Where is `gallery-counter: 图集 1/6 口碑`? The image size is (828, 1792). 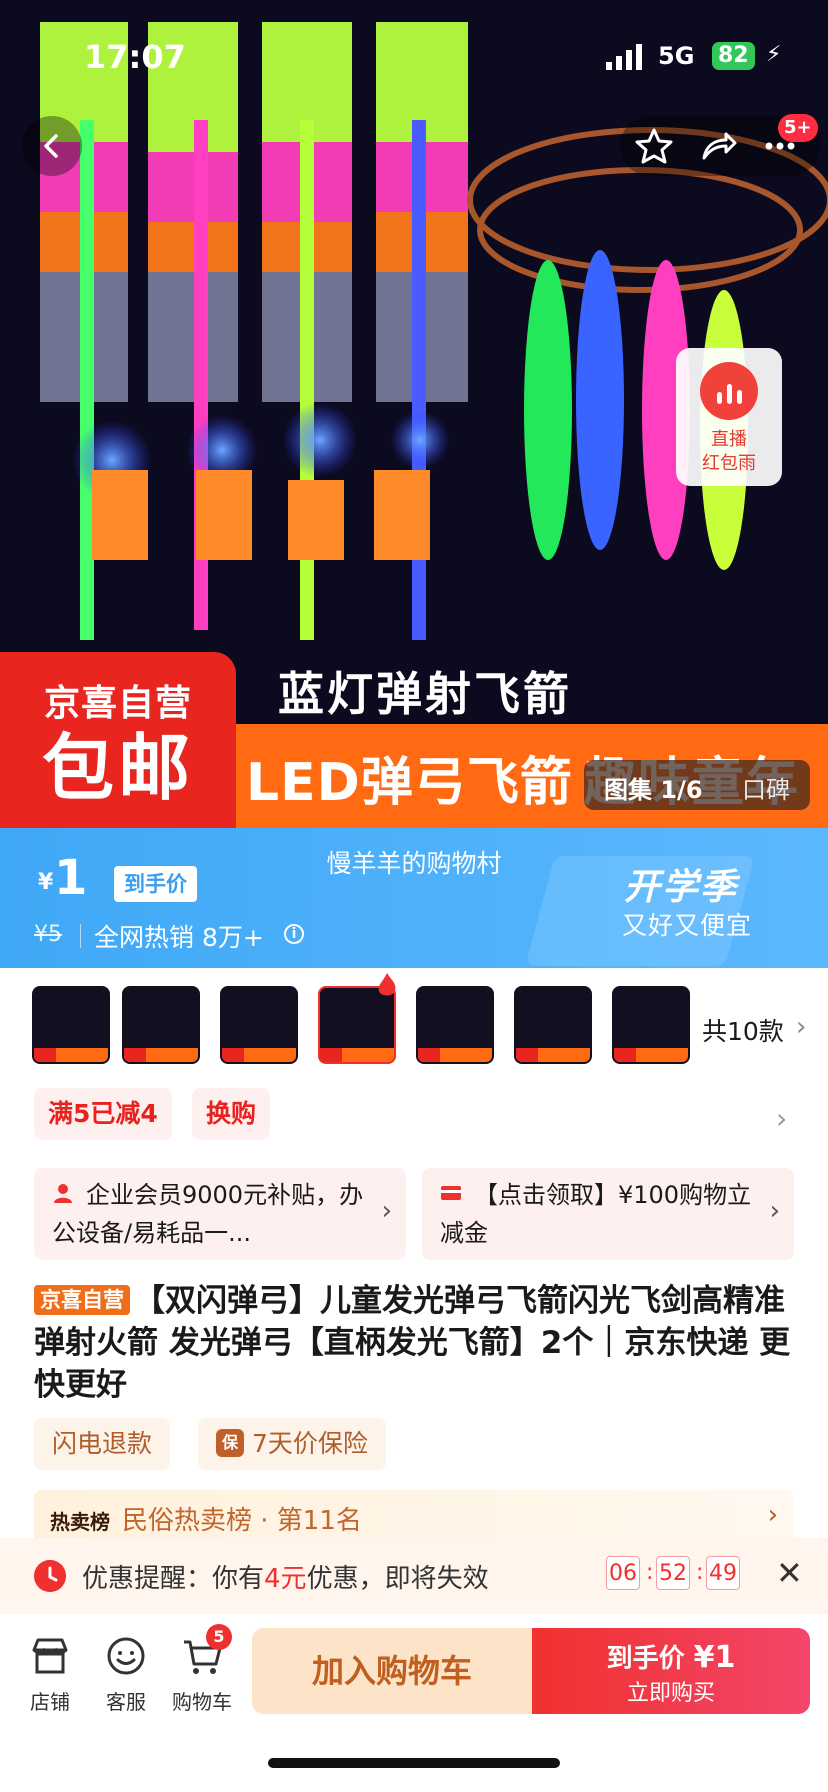 gallery-counter: 图集 1/6 口碑 is located at coordinates (697, 785).